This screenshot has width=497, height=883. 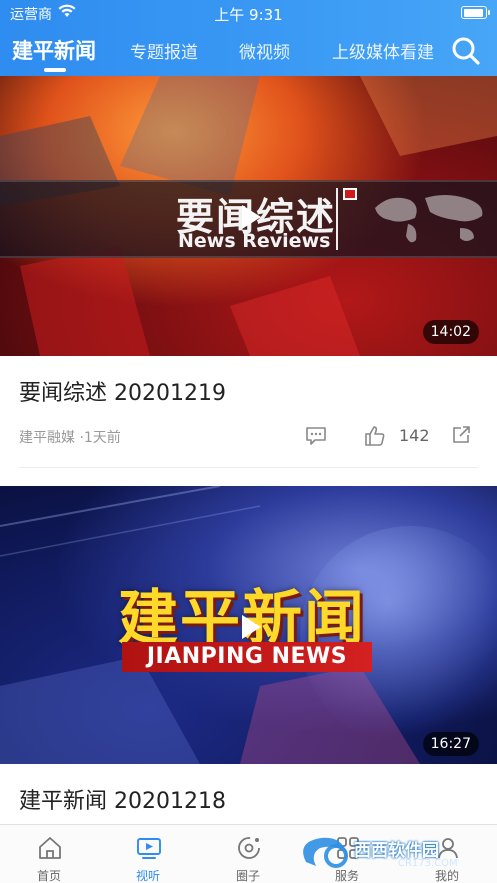 I want to click on bottom-tab-home: 首页, so click(x=49, y=854).